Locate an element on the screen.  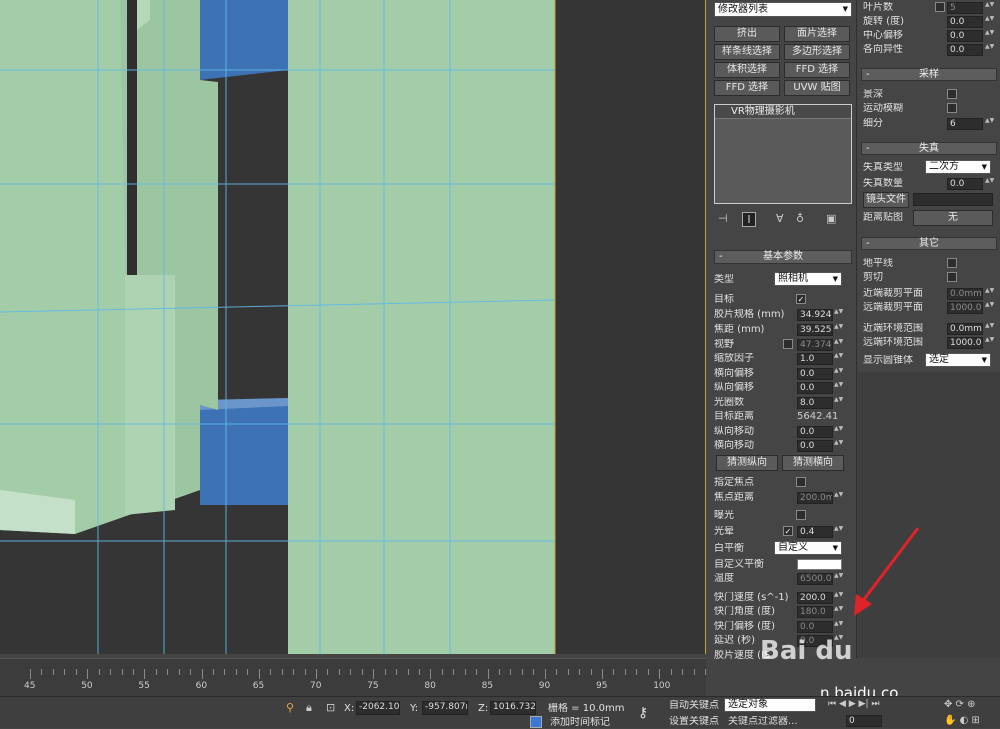
remove-modifier-icon: ♁ is located at coordinates (800, 218).